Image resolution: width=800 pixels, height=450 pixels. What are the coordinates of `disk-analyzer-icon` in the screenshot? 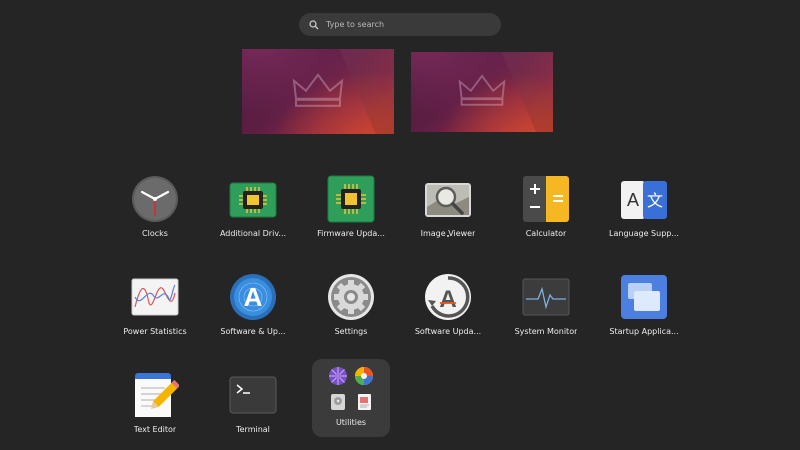 It's located at (364, 376).